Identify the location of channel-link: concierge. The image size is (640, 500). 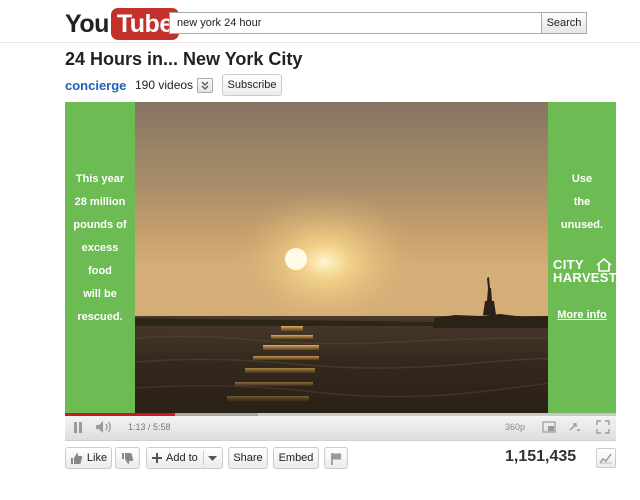
(95, 85).